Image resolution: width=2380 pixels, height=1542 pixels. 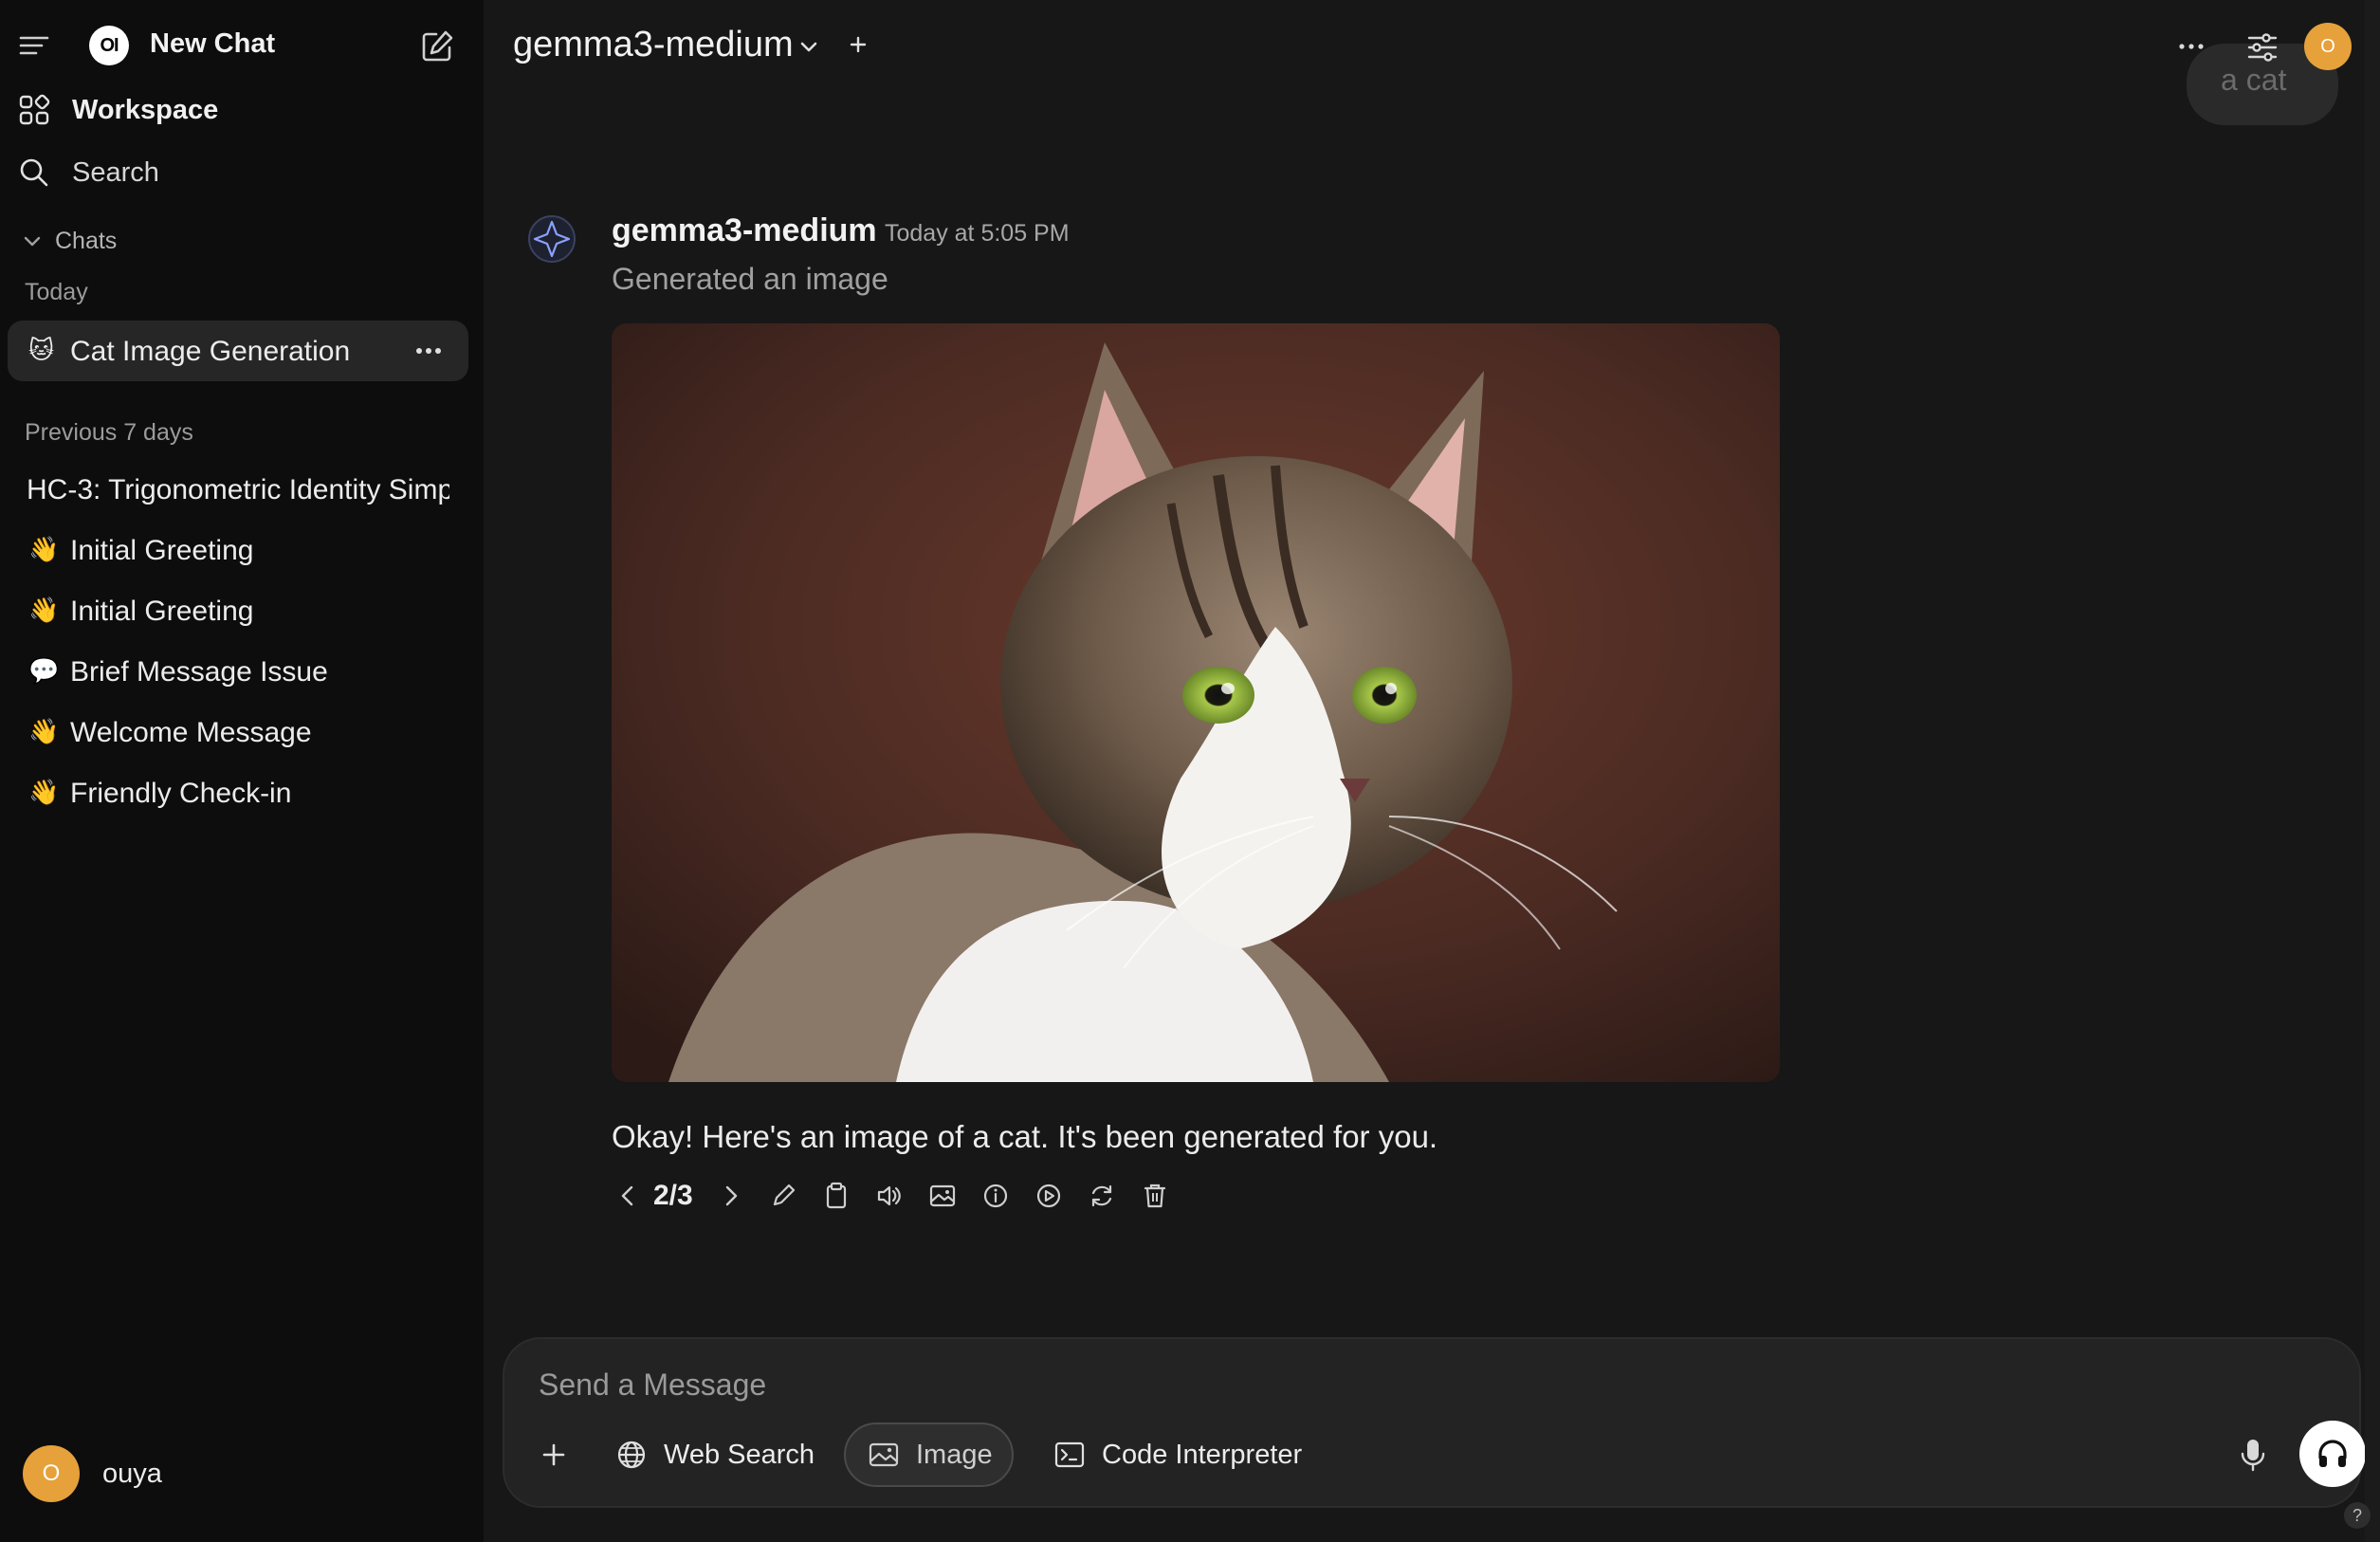 What do you see at coordinates (836, 1196) in the screenshot?
I see `clipboard-icon` at bounding box center [836, 1196].